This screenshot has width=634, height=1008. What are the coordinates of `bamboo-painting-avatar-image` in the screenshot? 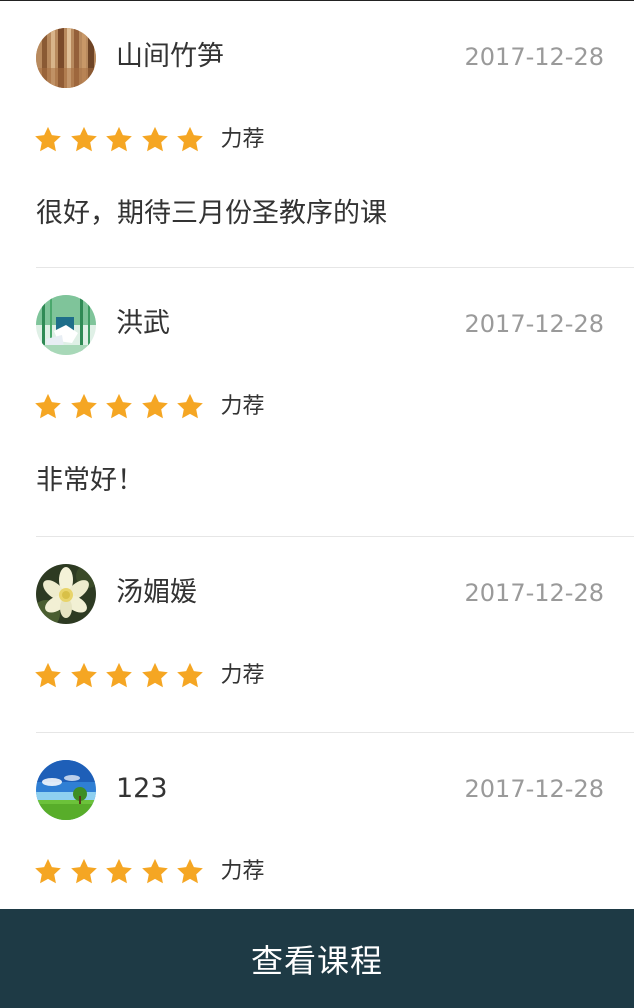 It's located at (66, 325).